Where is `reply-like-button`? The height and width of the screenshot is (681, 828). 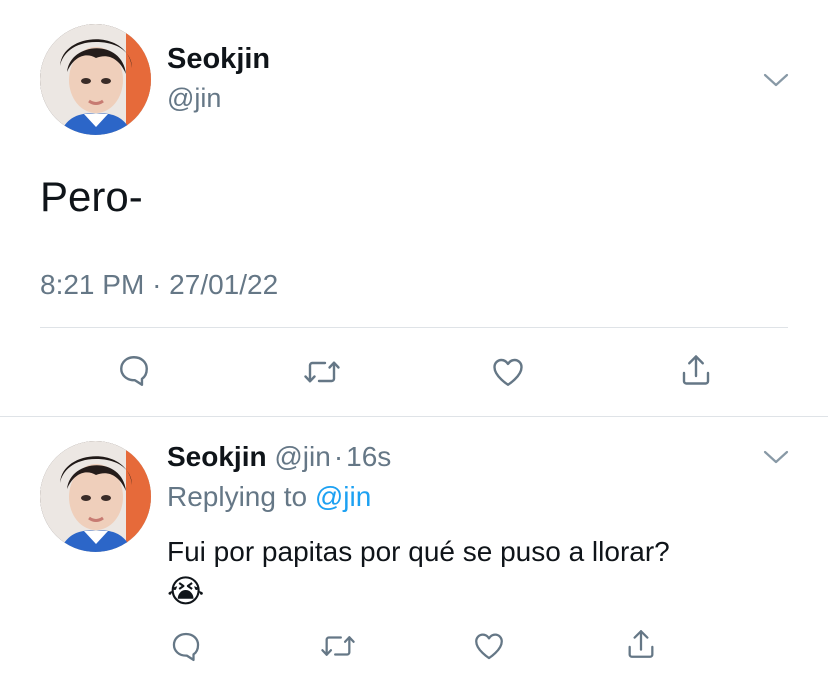
reply-like-button is located at coordinates (489, 646).